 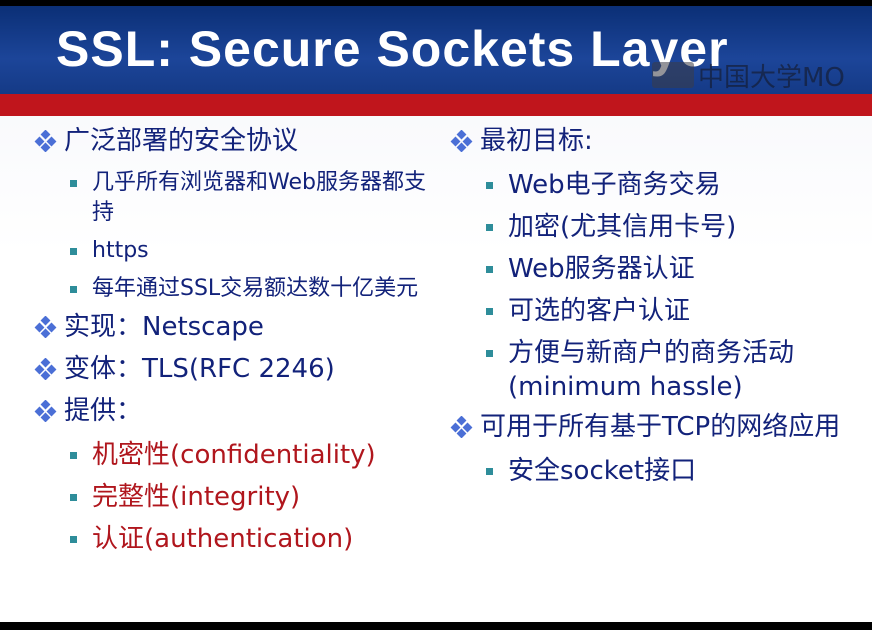 What do you see at coordinates (436, 105) in the screenshot?
I see `red-band` at bounding box center [436, 105].